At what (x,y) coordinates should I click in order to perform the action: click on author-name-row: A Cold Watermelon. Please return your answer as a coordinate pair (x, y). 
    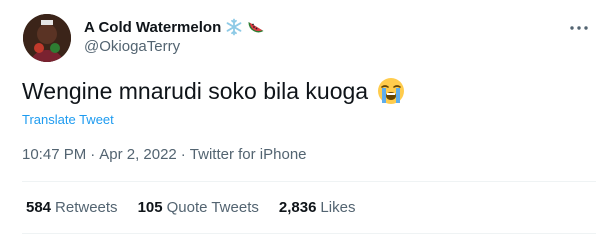
    Looking at the image, I should click on (174, 27).